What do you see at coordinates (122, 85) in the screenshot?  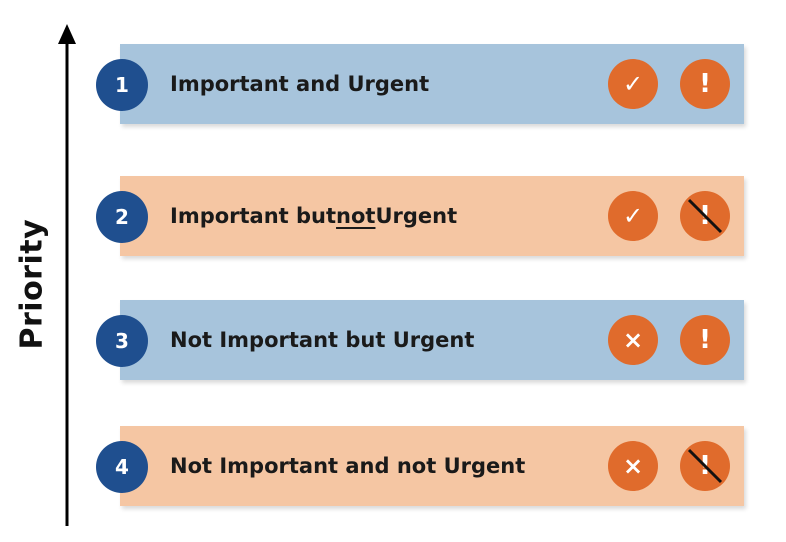 I see `level-number-badge: 1` at bounding box center [122, 85].